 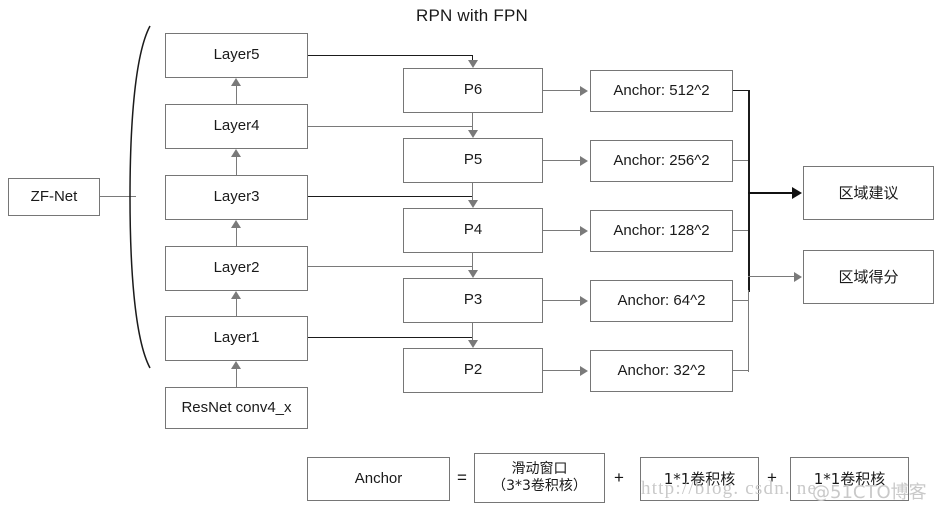 I want to click on lateral-line-layer3-horizontal, so click(x=390, y=197).